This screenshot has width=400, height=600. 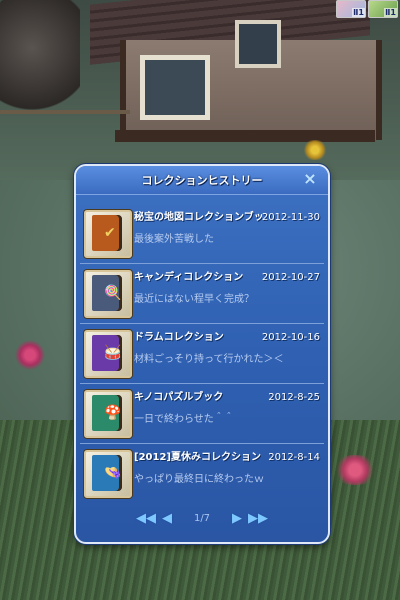 What do you see at coordinates (197, 457) in the screenshot?
I see `collection-title: [2012]夏休みコレクション` at bounding box center [197, 457].